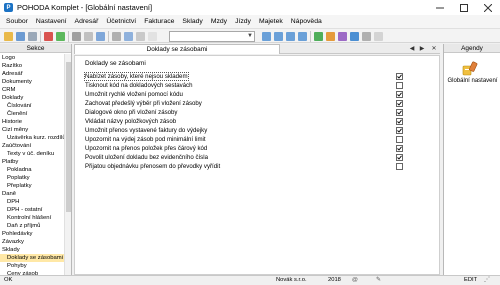  Describe the element at coordinates (192, 21) in the screenshot. I see `menu-sklady: Sklady` at that location.